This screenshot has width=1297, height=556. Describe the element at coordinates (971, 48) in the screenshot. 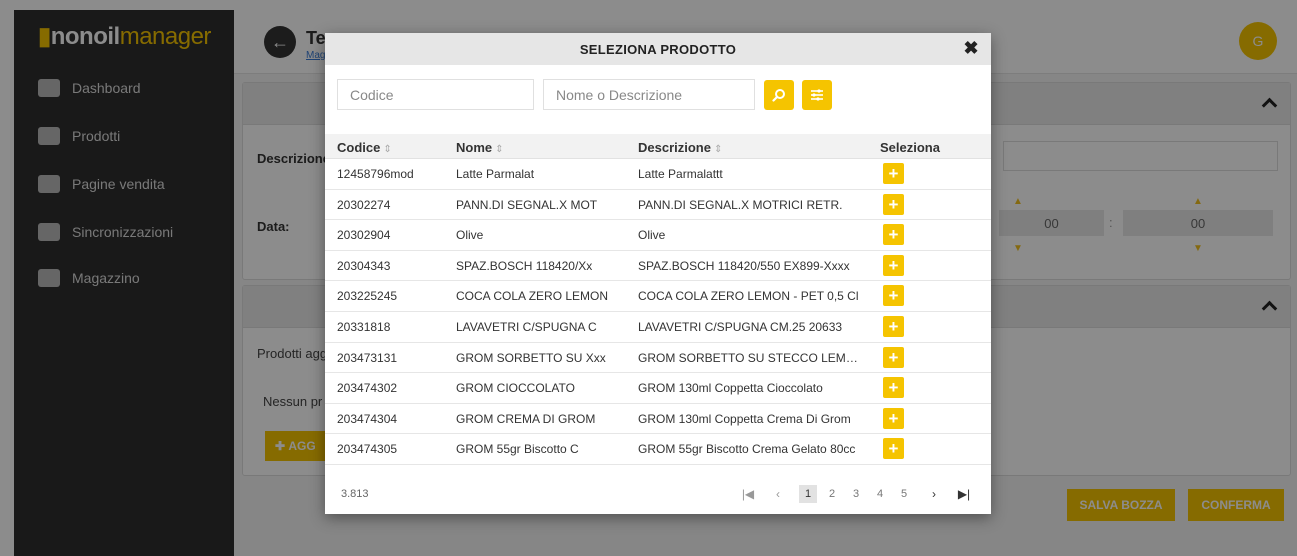

I see `close-icon: ✖` at that location.